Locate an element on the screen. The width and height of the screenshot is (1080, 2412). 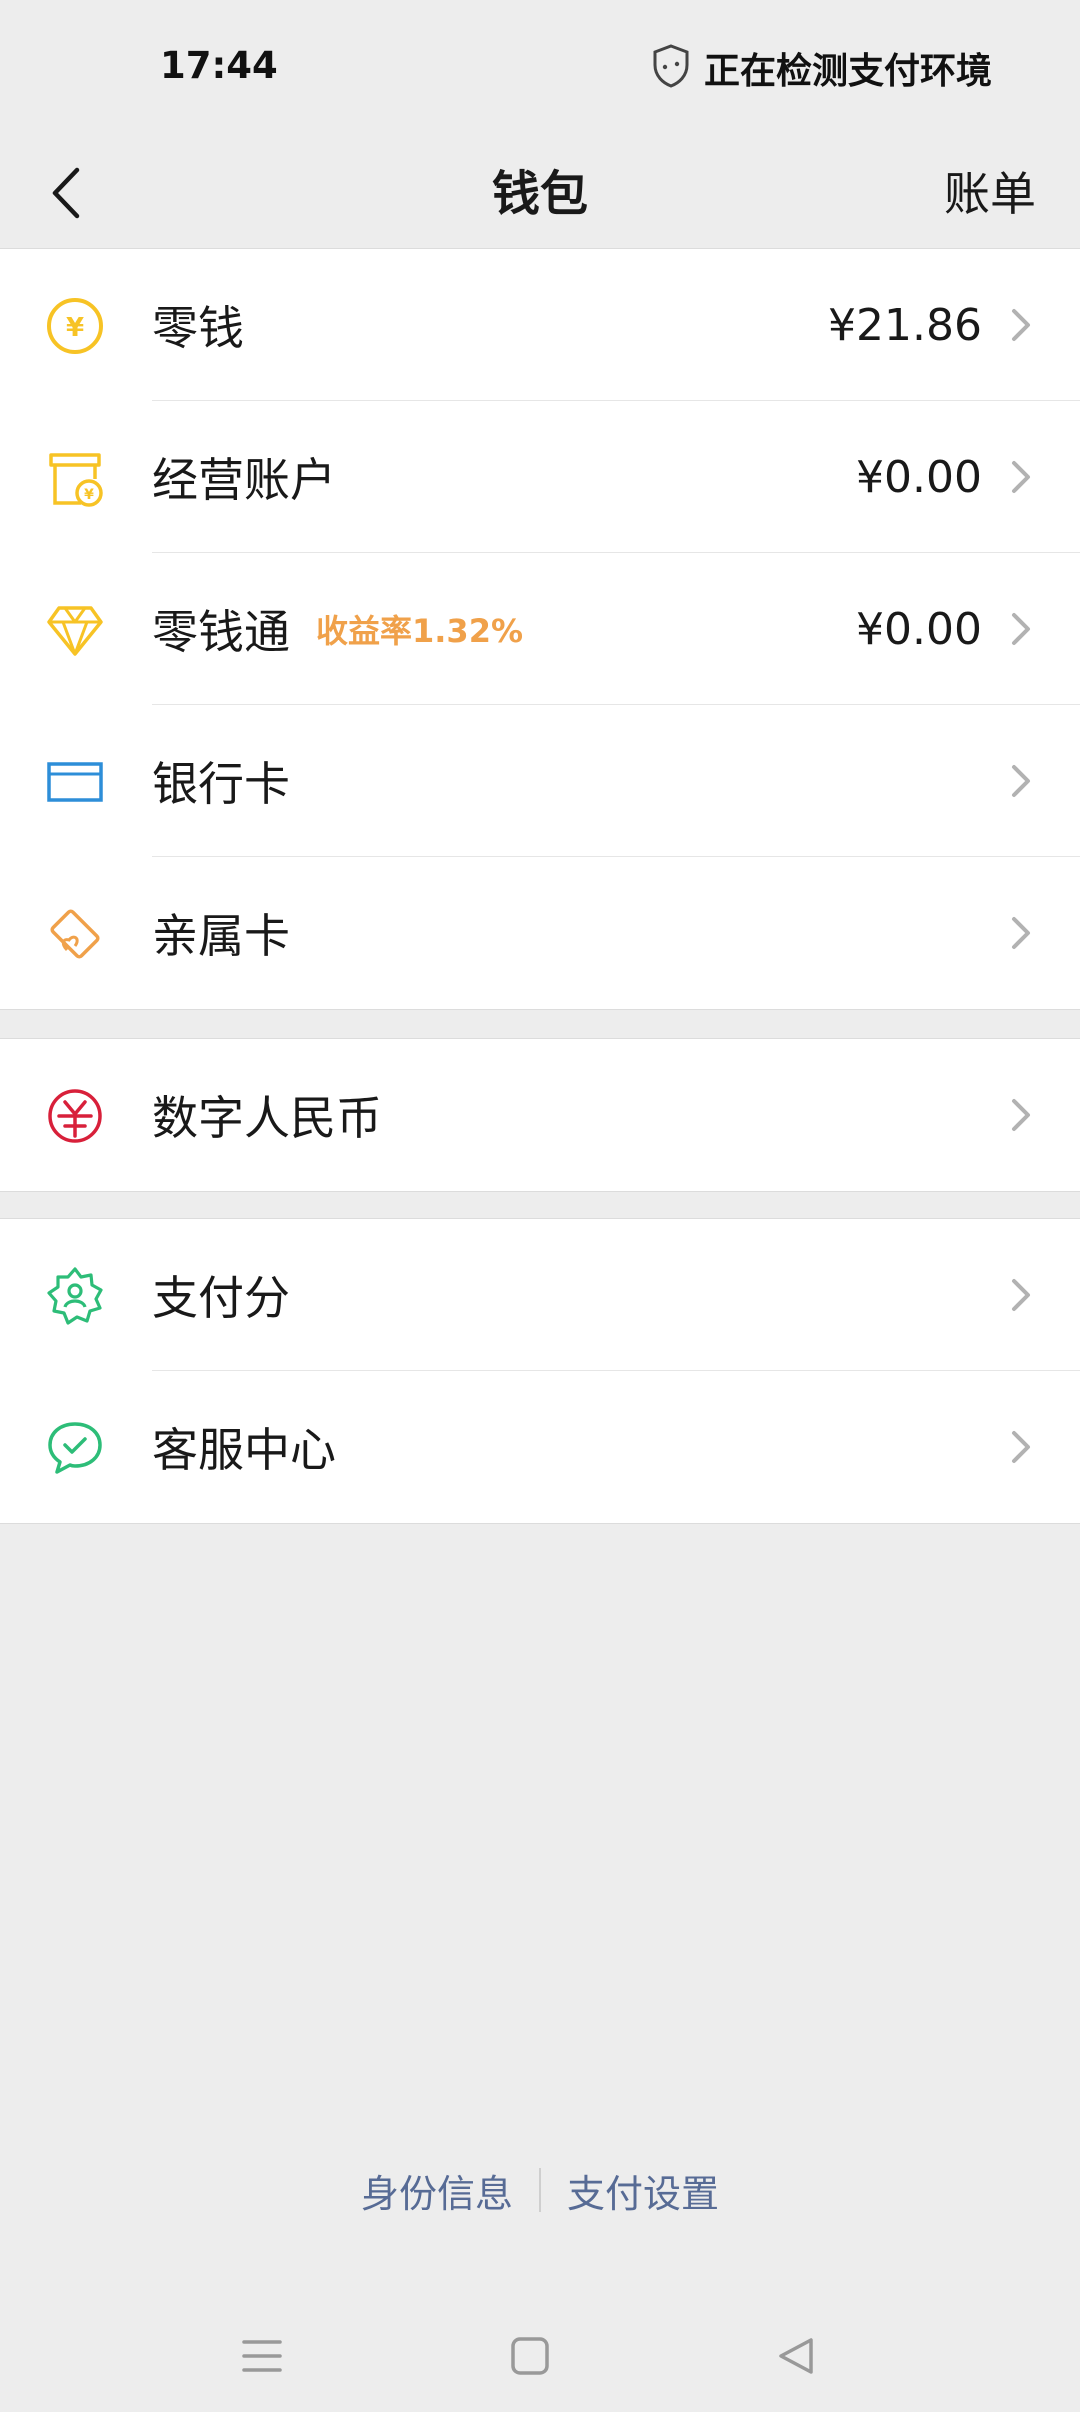
service-item-label: 客服中心 is located at coordinates (244, 1450).